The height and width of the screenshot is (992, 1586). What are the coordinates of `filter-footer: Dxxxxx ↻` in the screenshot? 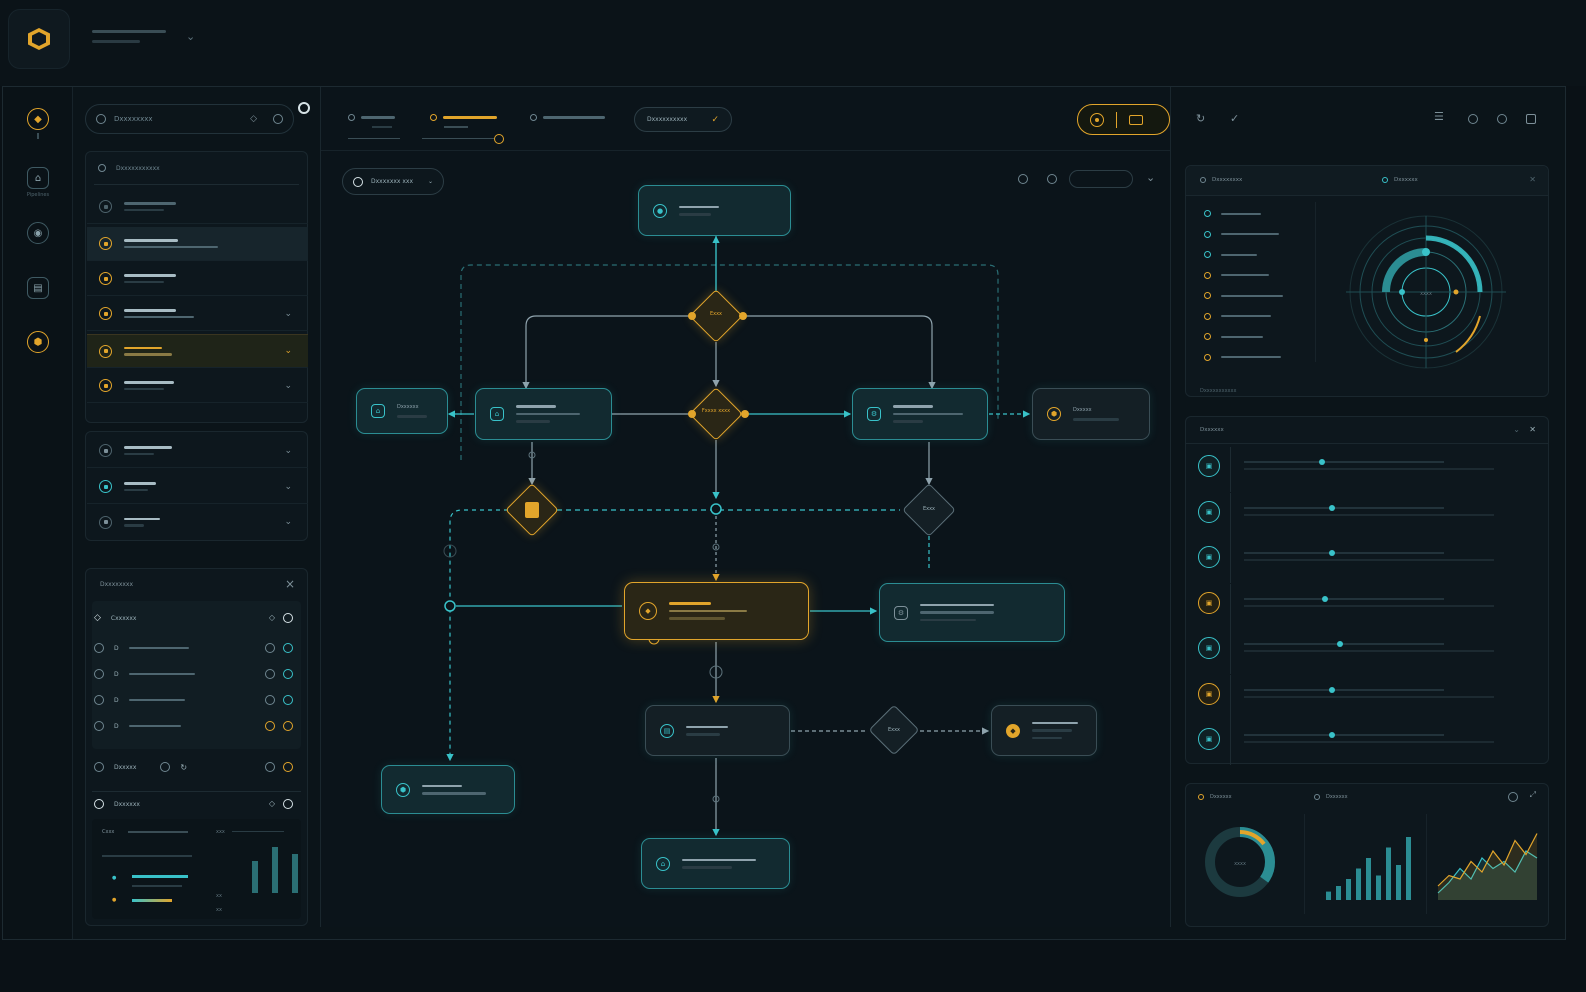 It's located at (197, 767).